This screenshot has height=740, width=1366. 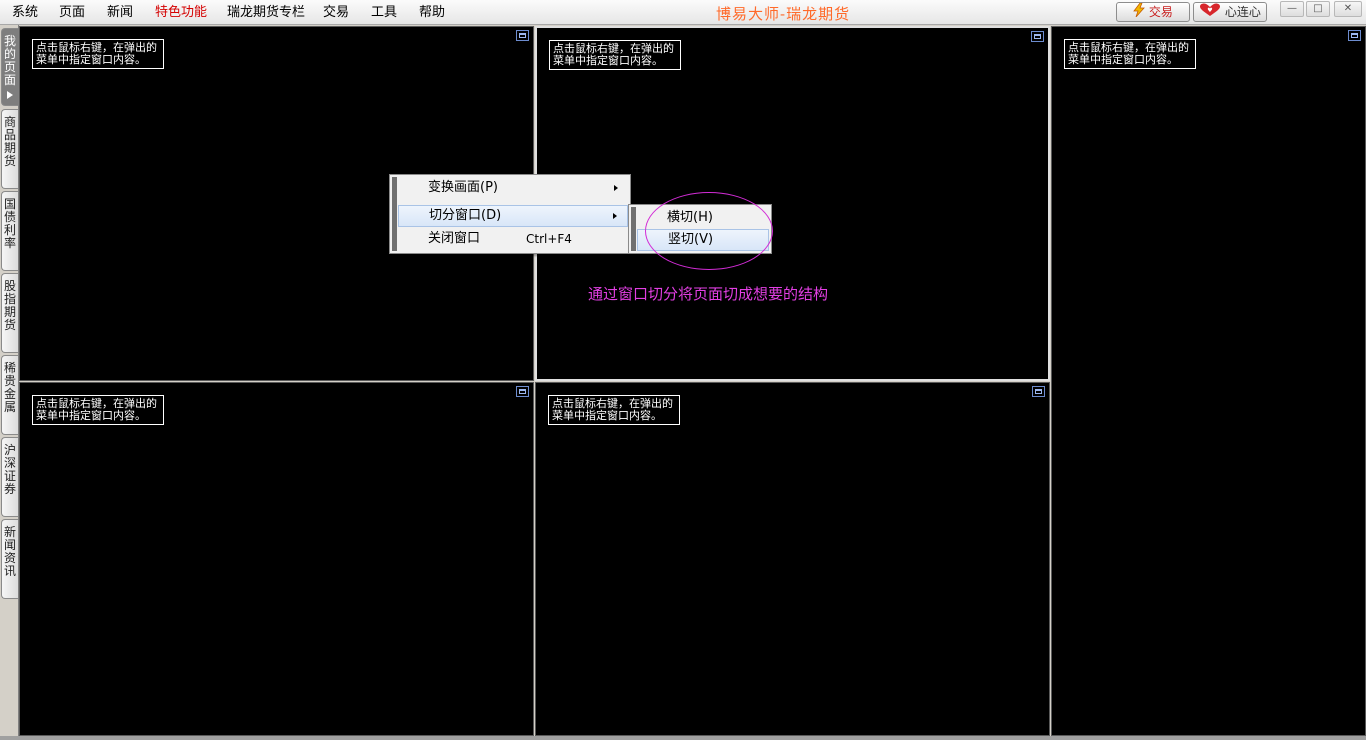 I want to click on menu-item-switch-view: 变换画面(P), so click(x=513, y=188).